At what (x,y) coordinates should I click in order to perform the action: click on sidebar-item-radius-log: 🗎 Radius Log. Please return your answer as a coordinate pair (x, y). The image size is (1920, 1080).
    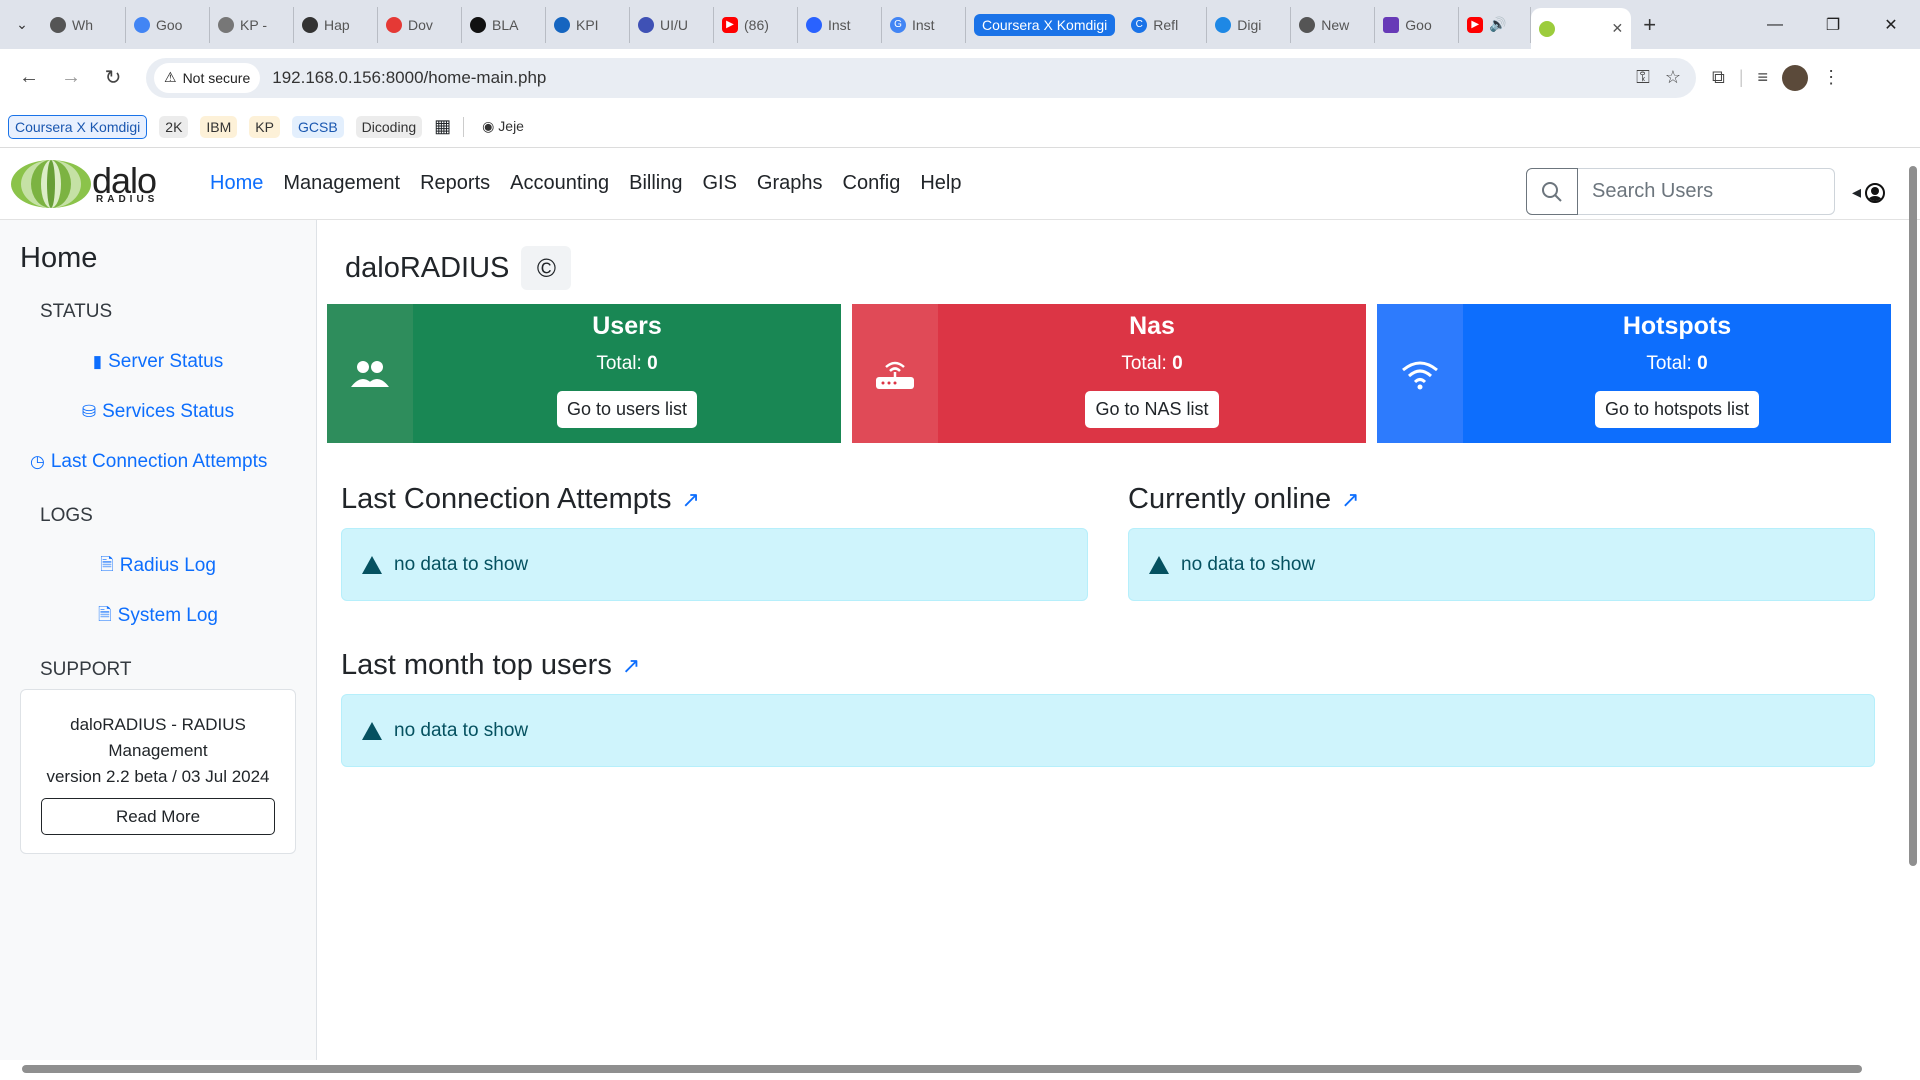
    Looking at the image, I should click on (158, 566).